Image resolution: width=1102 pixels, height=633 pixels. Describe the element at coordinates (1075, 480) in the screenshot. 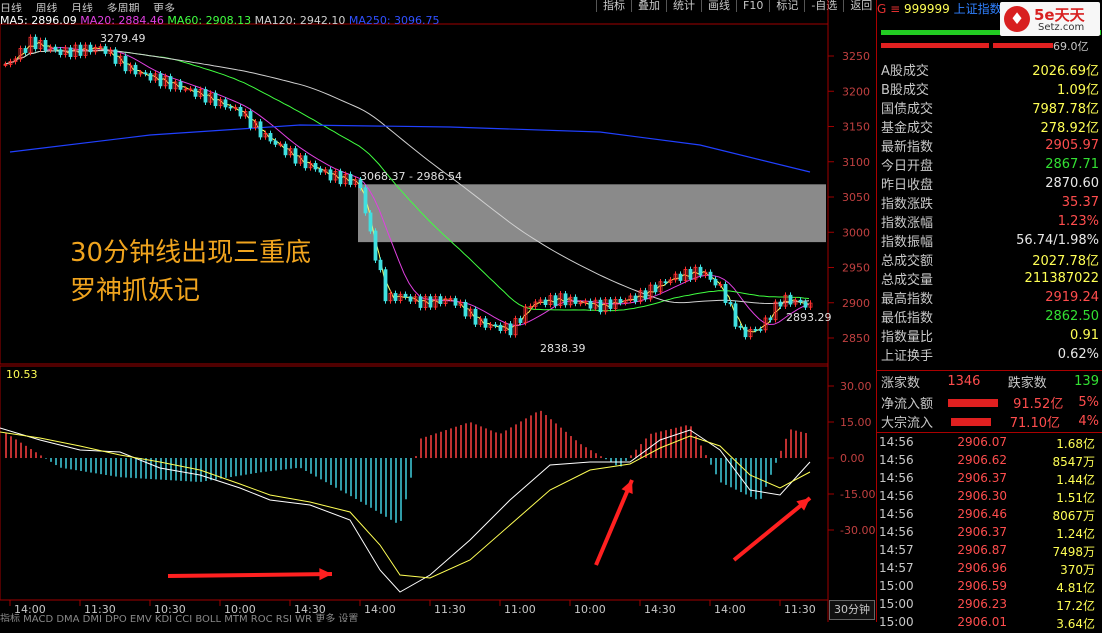

I see `trade-volume: 1.44亿` at that location.